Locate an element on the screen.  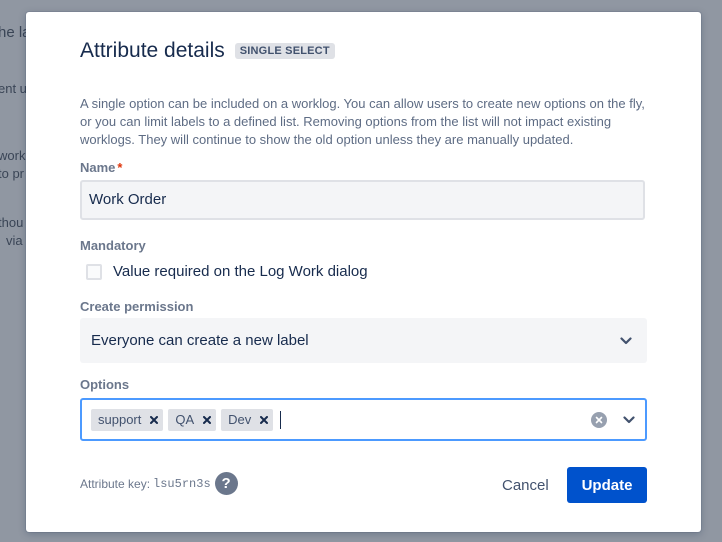
dialog-title: Attribute details is located at coordinates (152, 50).